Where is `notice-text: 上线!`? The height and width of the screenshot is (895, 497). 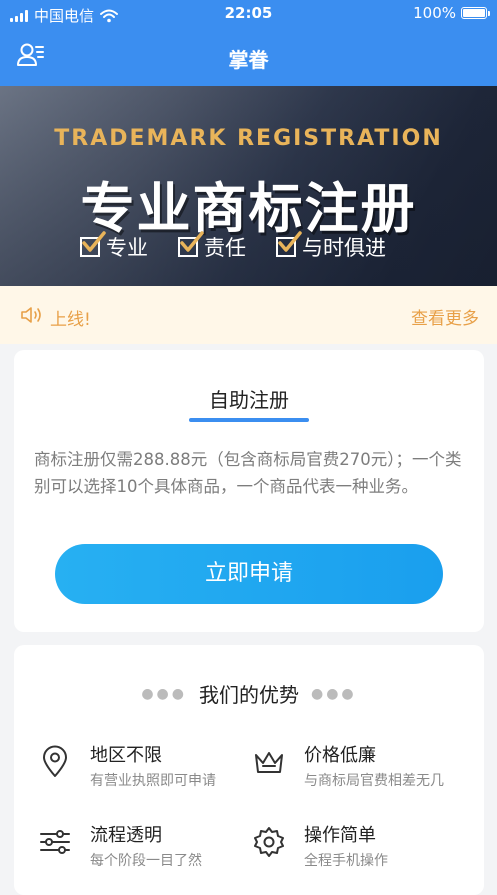
notice-text: 上线! is located at coordinates (70, 320).